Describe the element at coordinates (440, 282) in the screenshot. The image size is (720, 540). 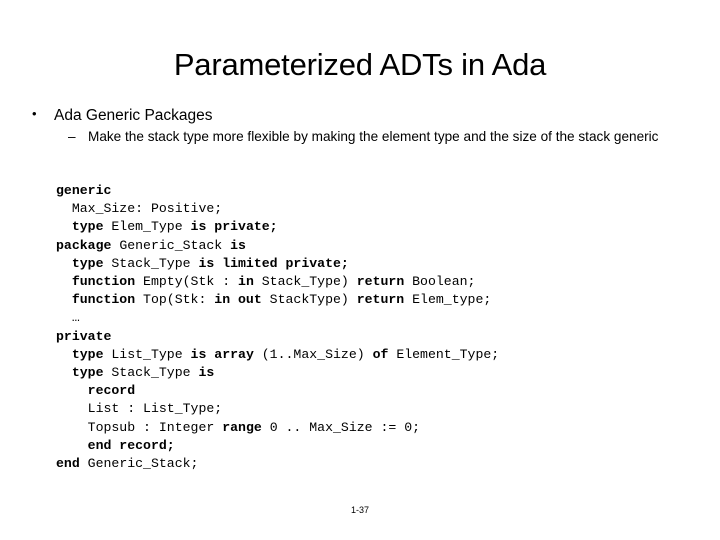
I see `code-text: Boolean;` at that location.